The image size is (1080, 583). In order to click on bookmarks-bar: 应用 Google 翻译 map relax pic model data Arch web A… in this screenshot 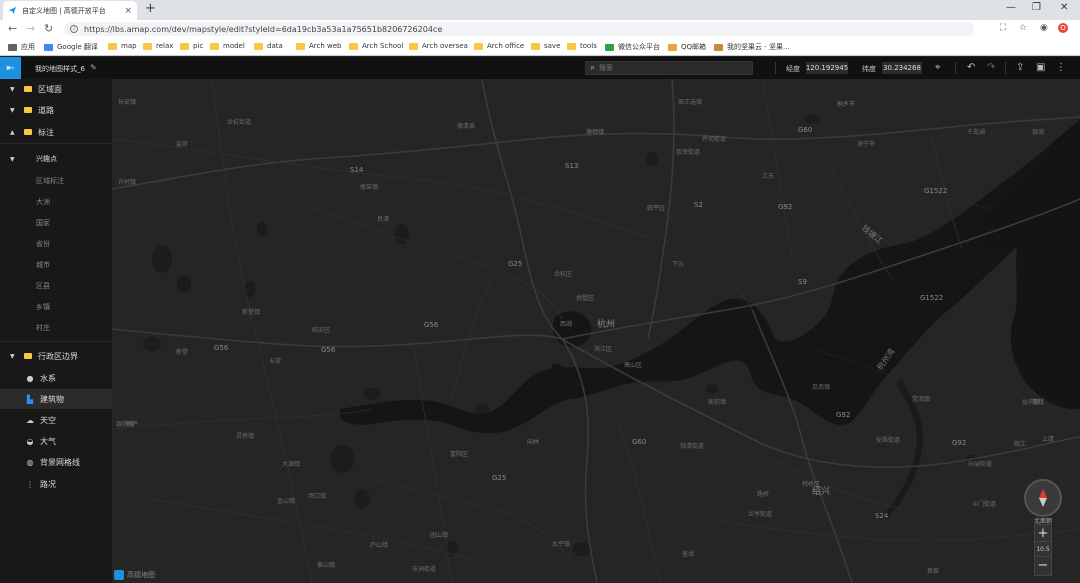, I will do `click(540, 47)`.